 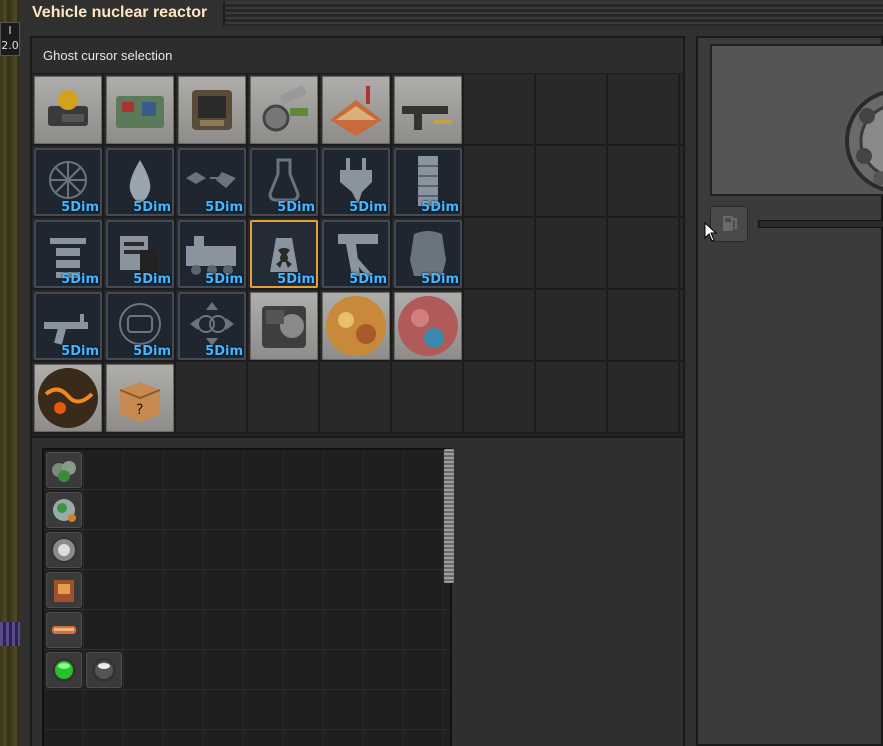 What do you see at coordinates (553, 14) in the screenshot?
I see `drag-handle` at bounding box center [553, 14].